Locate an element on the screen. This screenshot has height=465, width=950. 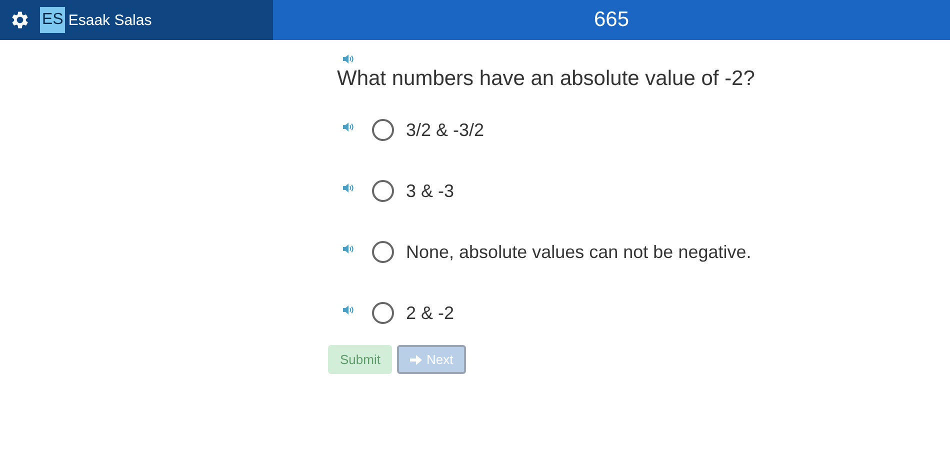
score: 665 is located at coordinates (612, 20).